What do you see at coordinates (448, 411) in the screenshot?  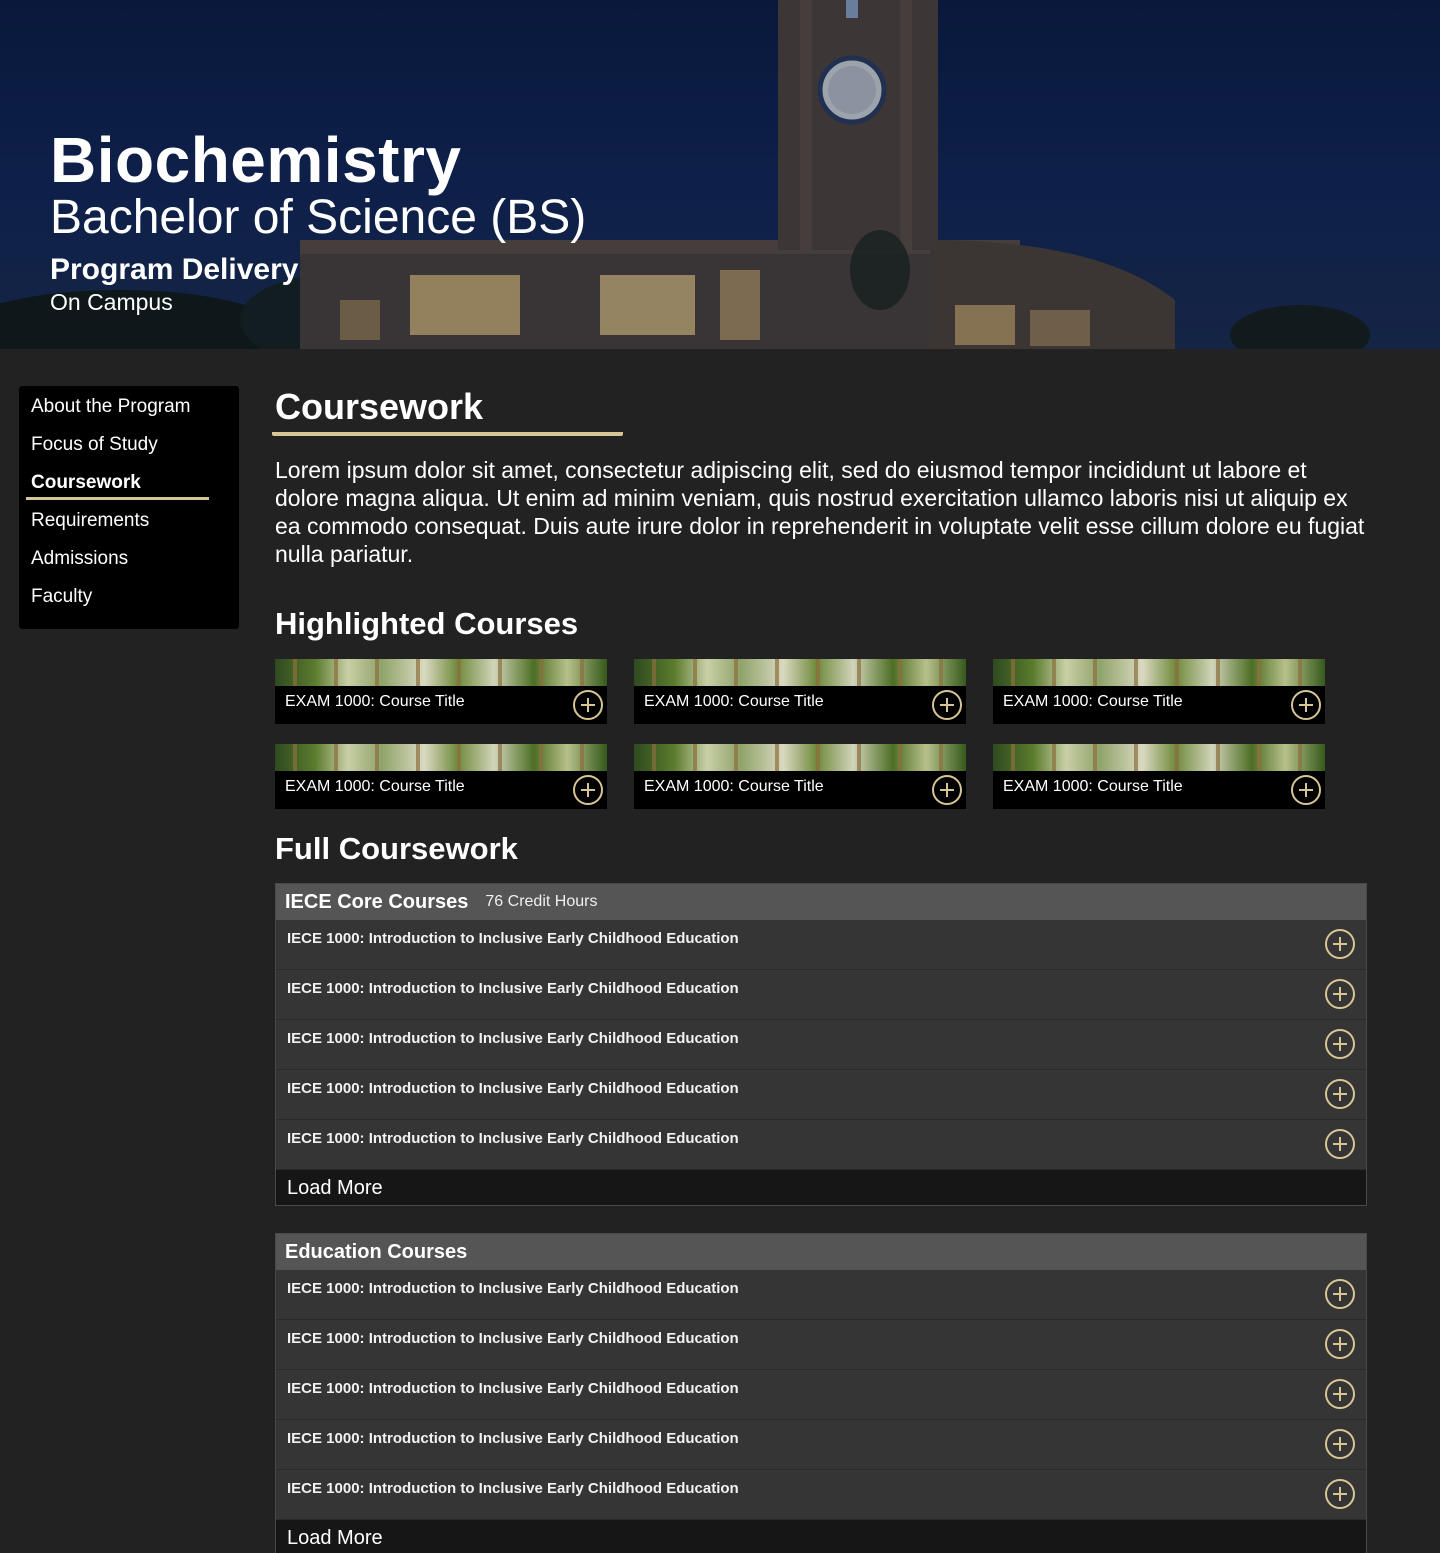 I see `coursework-heading: Coursework` at bounding box center [448, 411].